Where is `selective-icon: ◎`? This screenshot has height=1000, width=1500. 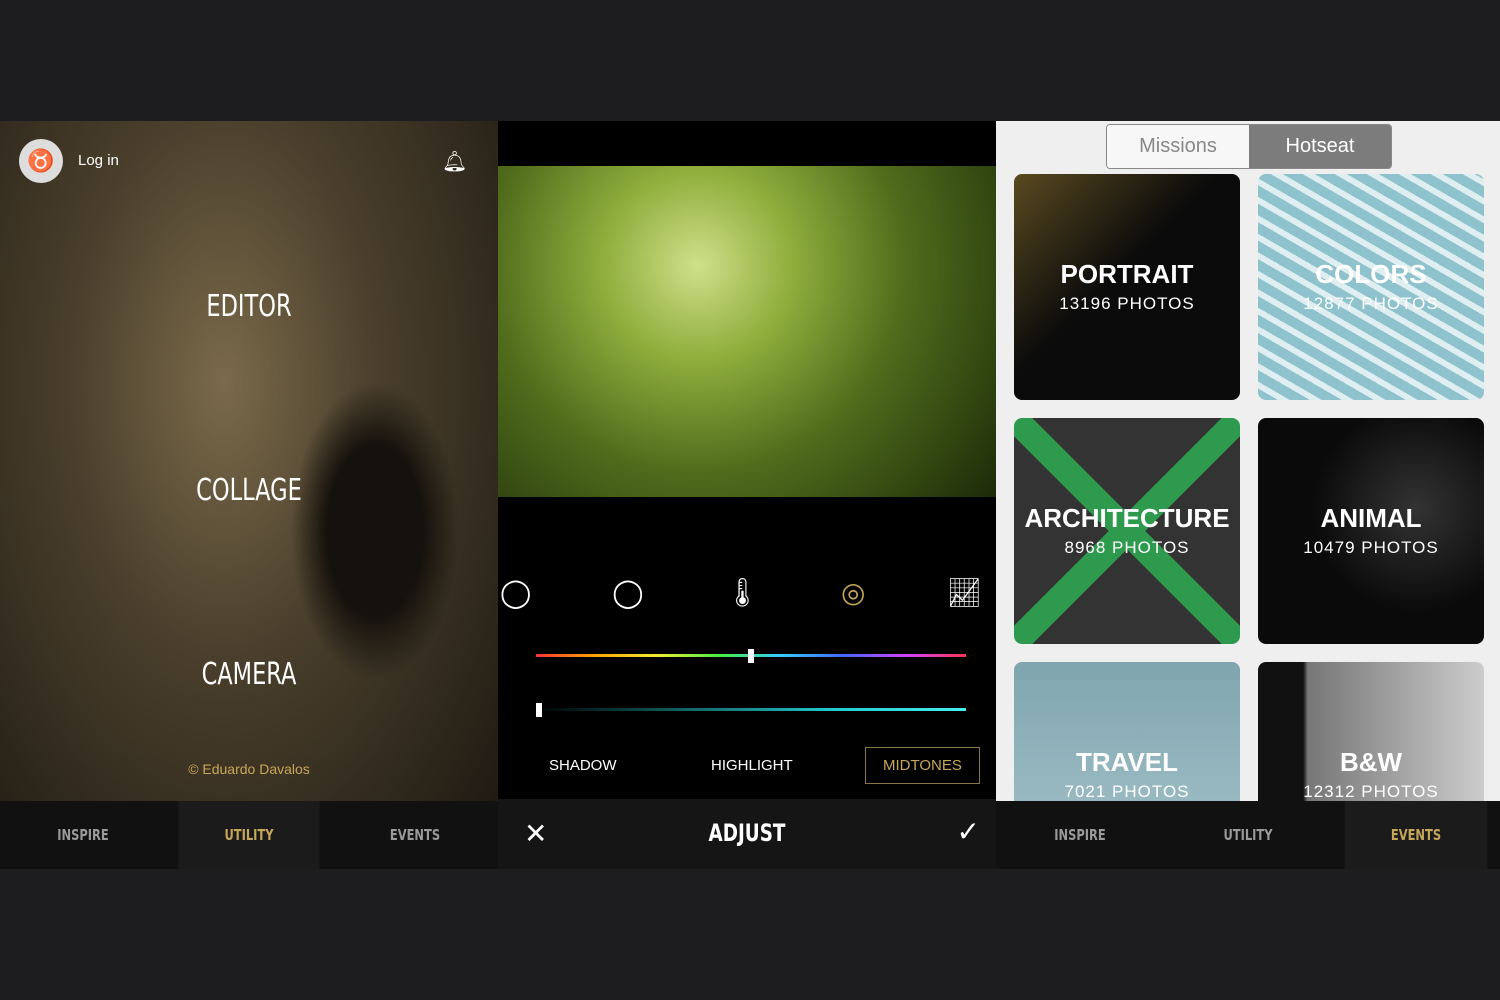 selective-icon: ◎ is located at coordinates (853, 592).